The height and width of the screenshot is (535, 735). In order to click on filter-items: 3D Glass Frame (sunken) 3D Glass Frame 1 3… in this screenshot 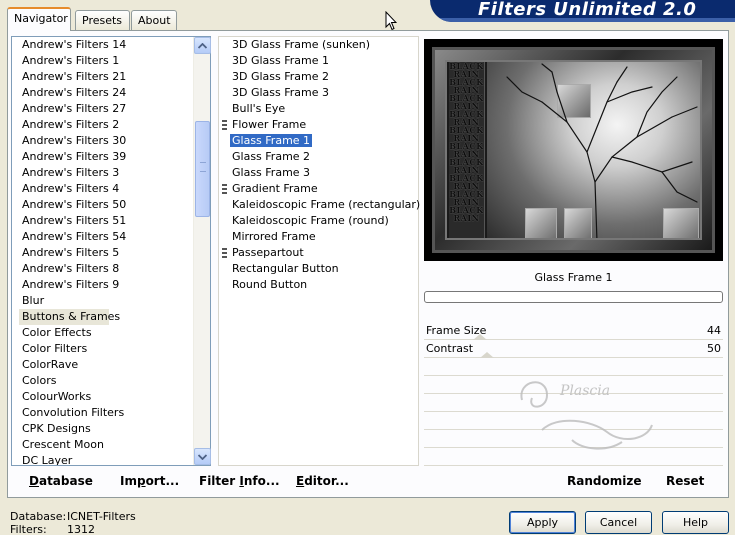, I will do `click(319, 165)`.